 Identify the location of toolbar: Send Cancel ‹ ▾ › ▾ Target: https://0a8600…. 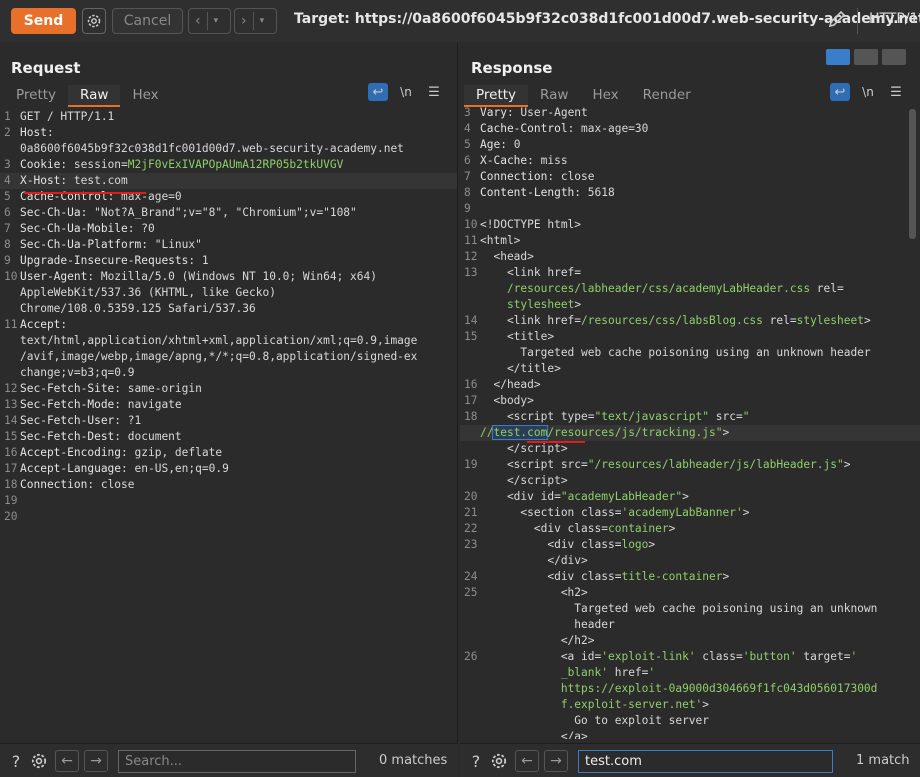
(460, 21).